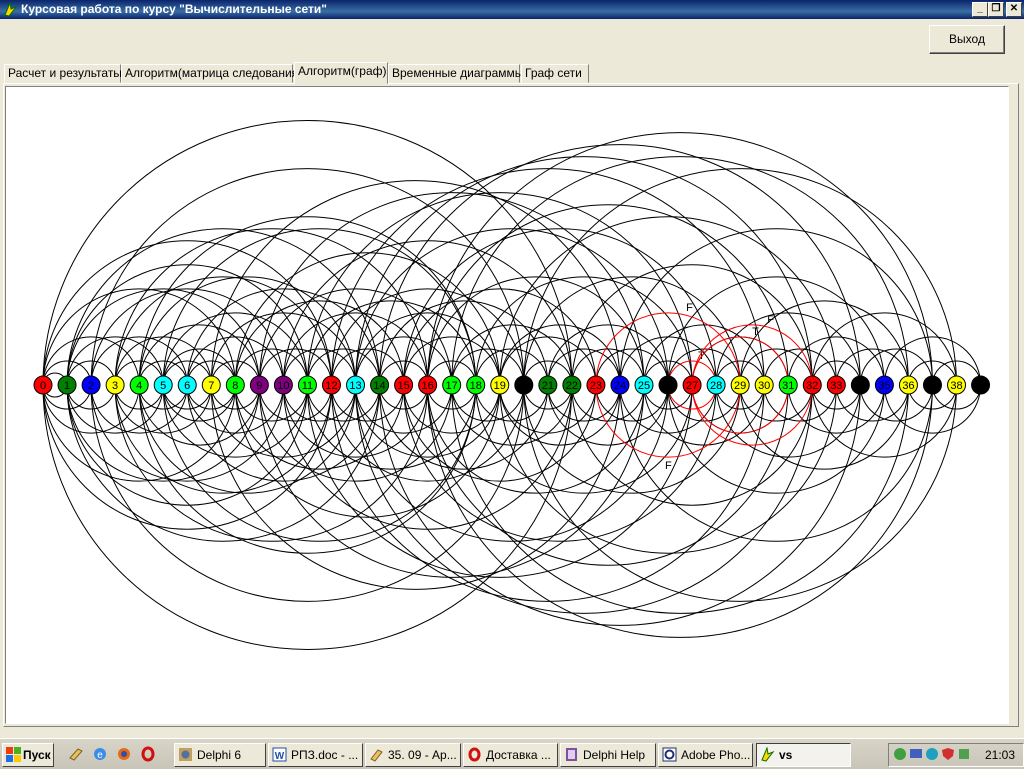  What do you see at coordinates (948, 754) in the screenshot?
I see `shield-icon` at bounding box center [948, 754].